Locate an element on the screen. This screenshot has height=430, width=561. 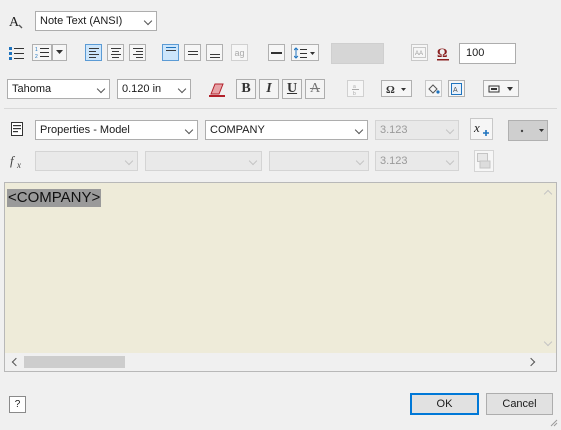
text-style-dropdown: Note Text (ANSI) is located at coordinates (96, 21).